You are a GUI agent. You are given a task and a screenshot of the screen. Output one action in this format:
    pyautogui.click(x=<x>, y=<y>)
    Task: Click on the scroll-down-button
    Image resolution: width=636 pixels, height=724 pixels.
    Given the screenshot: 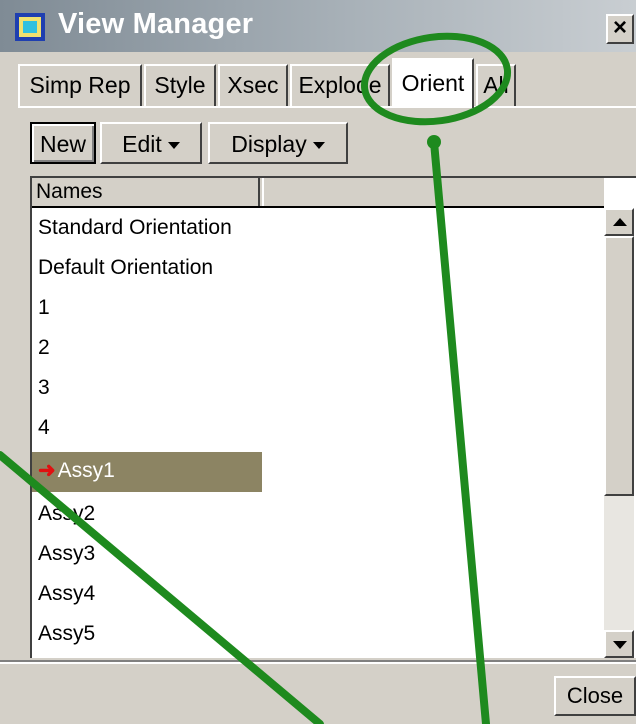 What is the action you would take?
    pyautogui.click(x=619, y=644)
    